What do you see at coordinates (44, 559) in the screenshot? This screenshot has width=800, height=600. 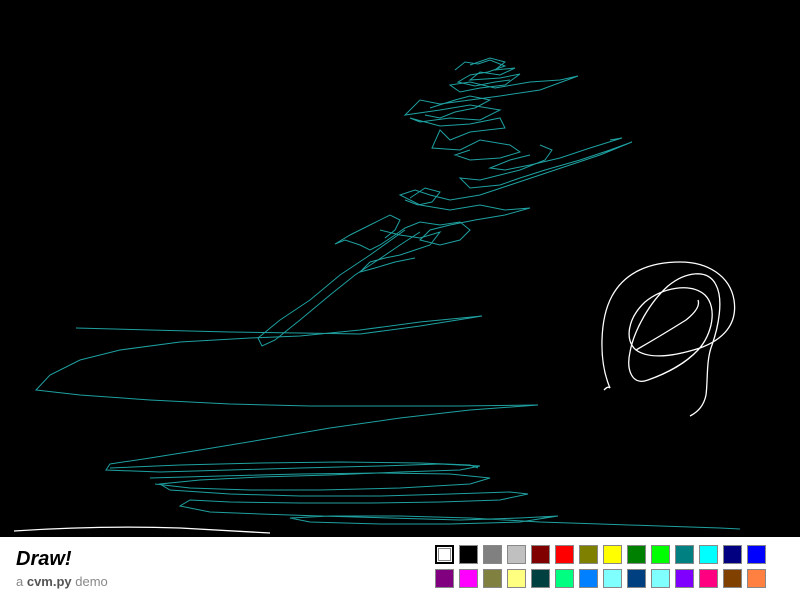 I see `app-title: Draw!` at bounding box center [44, 559].